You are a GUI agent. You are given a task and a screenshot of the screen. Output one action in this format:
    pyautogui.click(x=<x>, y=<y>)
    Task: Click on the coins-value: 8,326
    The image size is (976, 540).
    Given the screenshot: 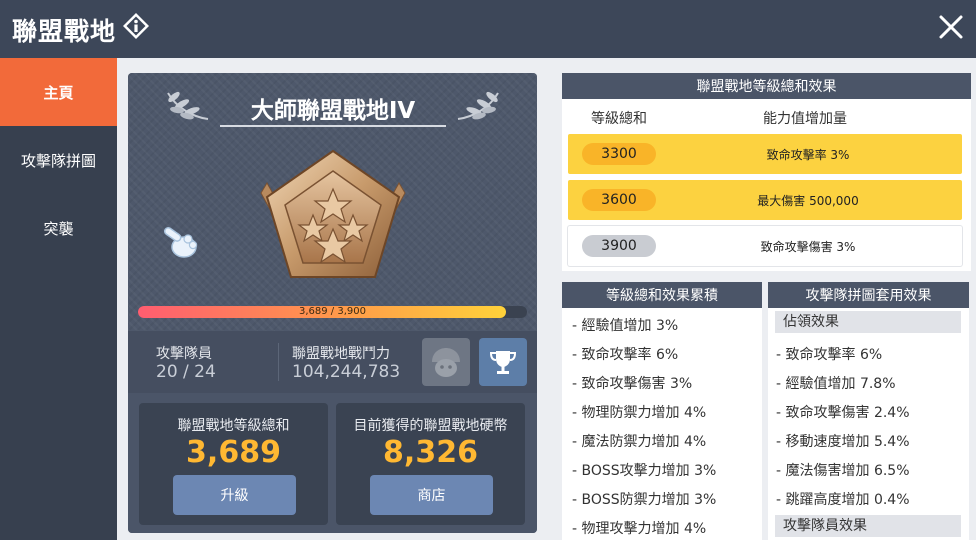 What is the action you would take?
    pyautogui.click(x=430, y=452)
    